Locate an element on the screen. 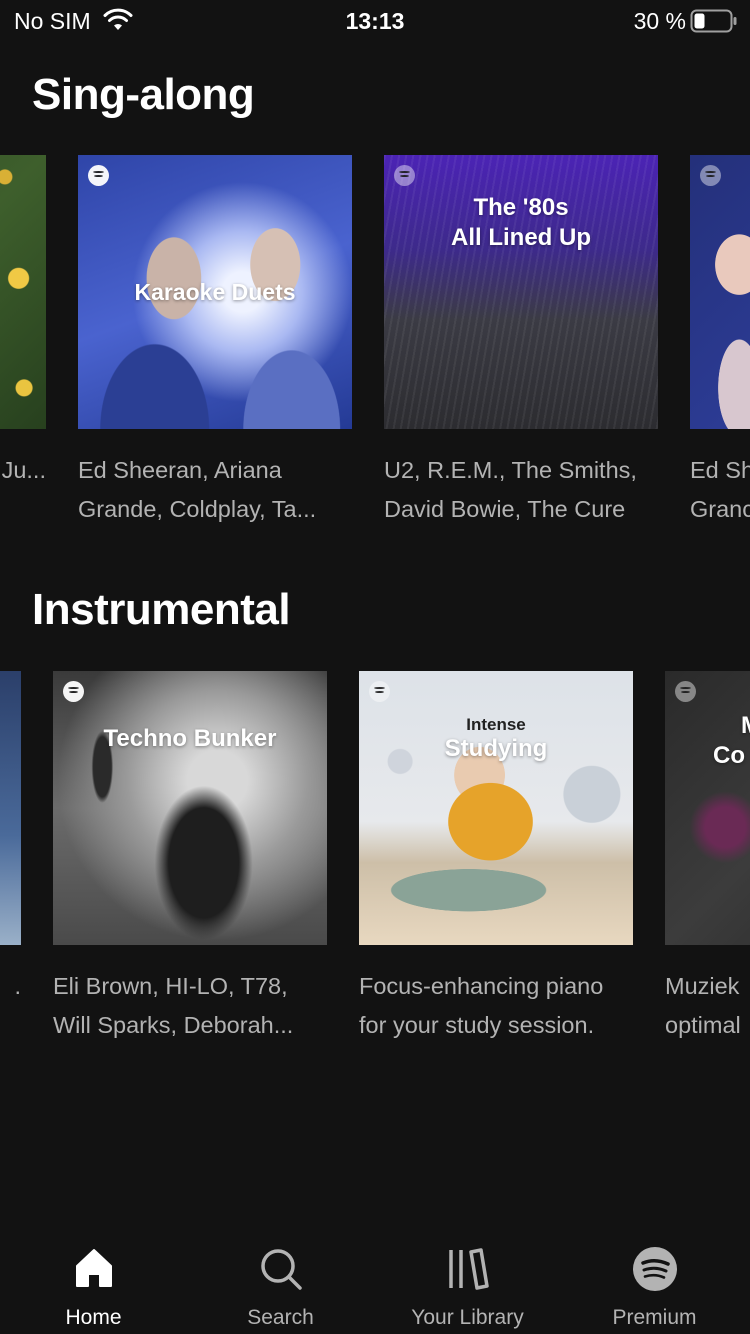  cover-title-line1: M is located at coordinates (731, 726).